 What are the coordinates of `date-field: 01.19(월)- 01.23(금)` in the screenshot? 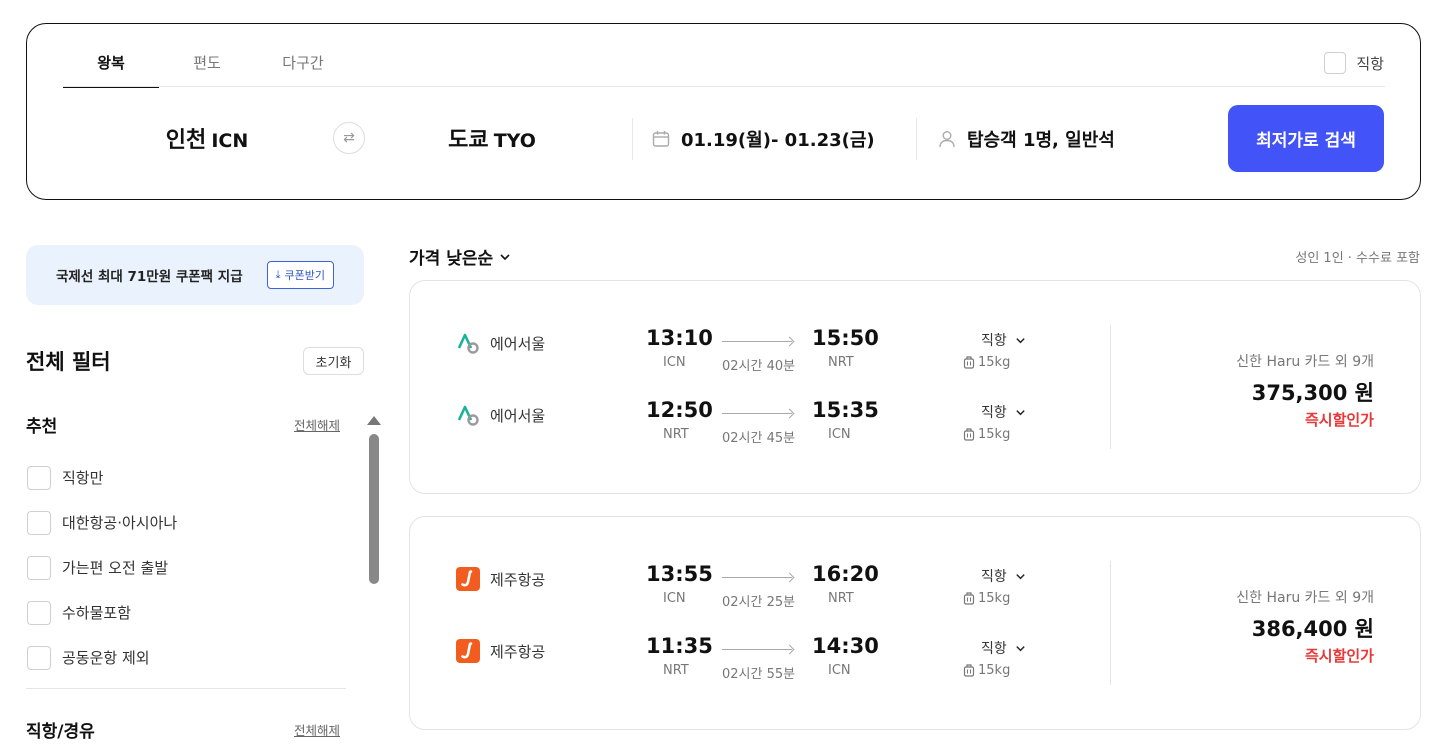 It's located at (763, 139).